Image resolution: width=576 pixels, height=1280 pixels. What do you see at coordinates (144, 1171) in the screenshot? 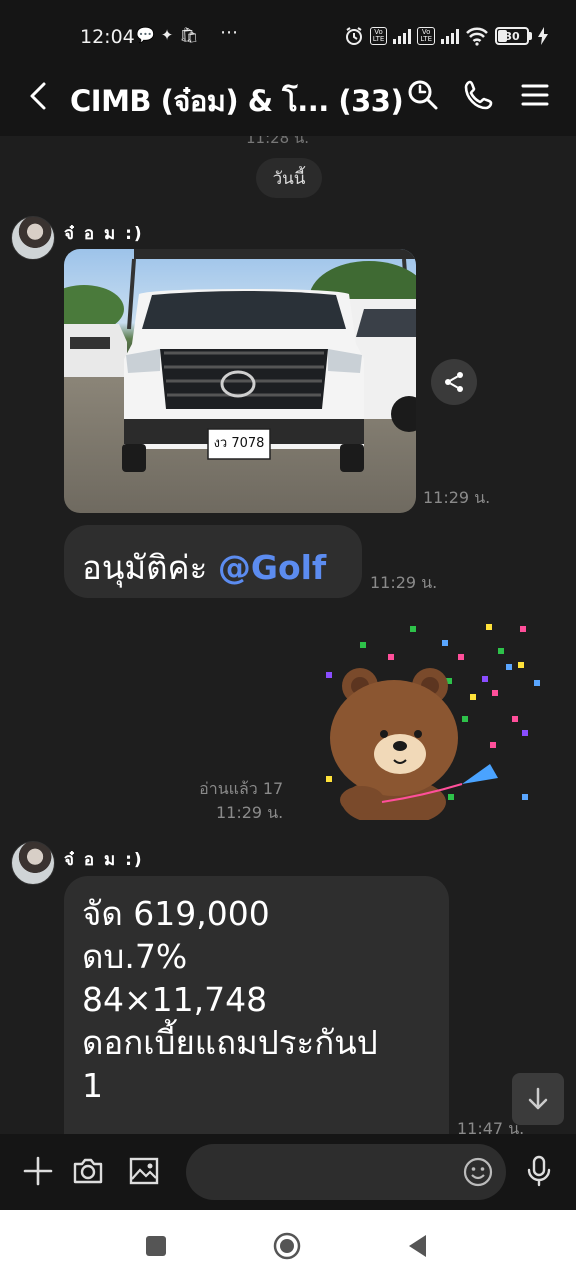
I see `image-icon` at bounding box center [144, 1171].